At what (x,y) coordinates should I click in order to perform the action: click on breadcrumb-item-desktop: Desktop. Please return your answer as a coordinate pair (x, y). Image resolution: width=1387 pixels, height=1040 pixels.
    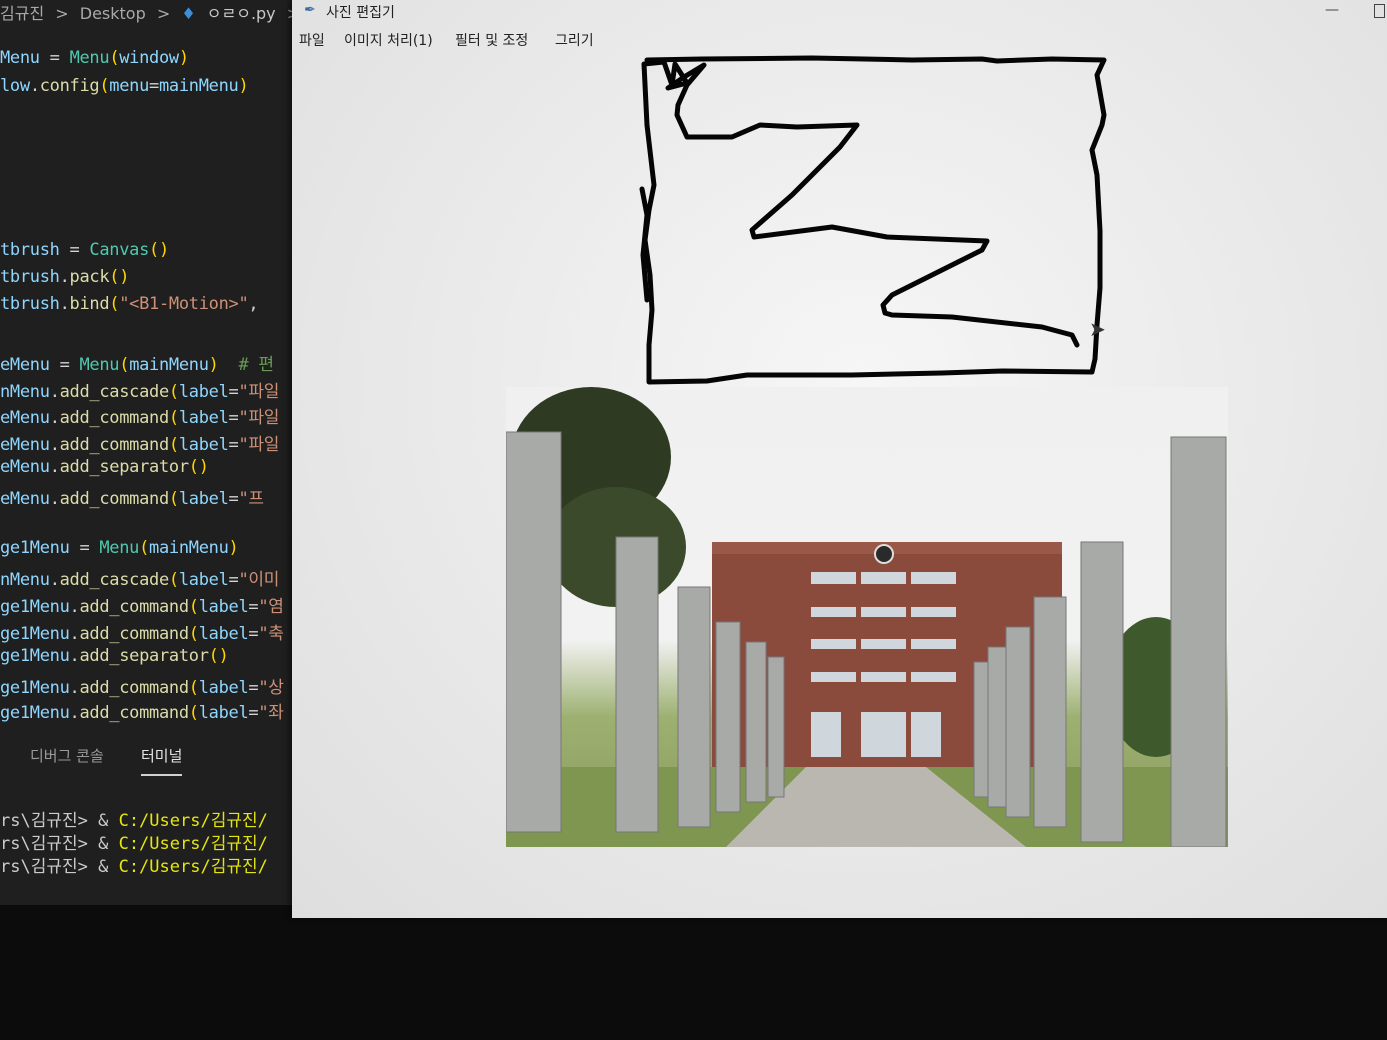
    Looking at the image, I should click on (113, 13).